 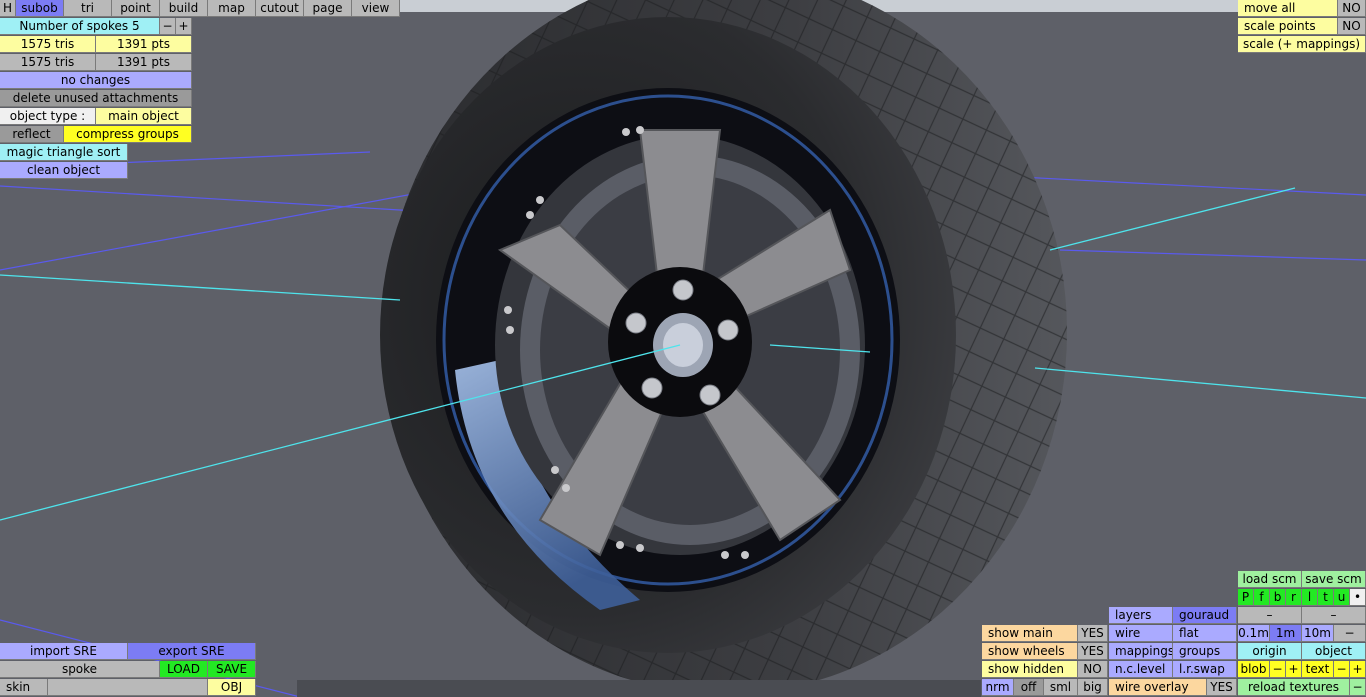 What do you see at coordinates (232, 8) in the screenshot?
I see `menu-map: map` at bounding box center [232, 8].